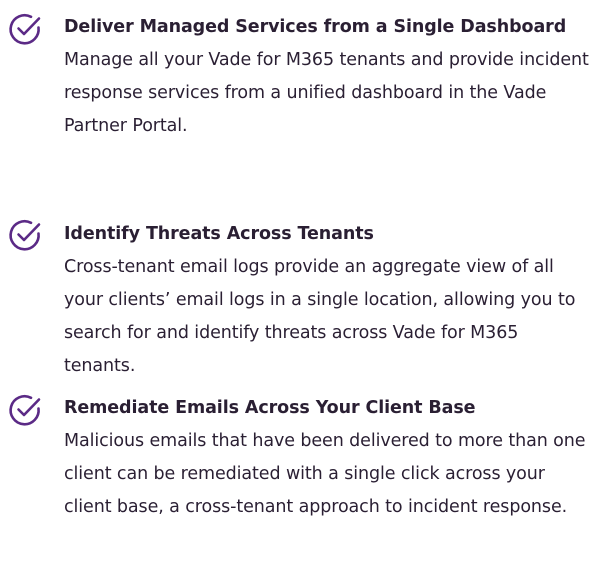 This screenshot has height=587, width=604. I want to click on feature-title: Remediate Emails Across Your Client Base, so click(270, 408).